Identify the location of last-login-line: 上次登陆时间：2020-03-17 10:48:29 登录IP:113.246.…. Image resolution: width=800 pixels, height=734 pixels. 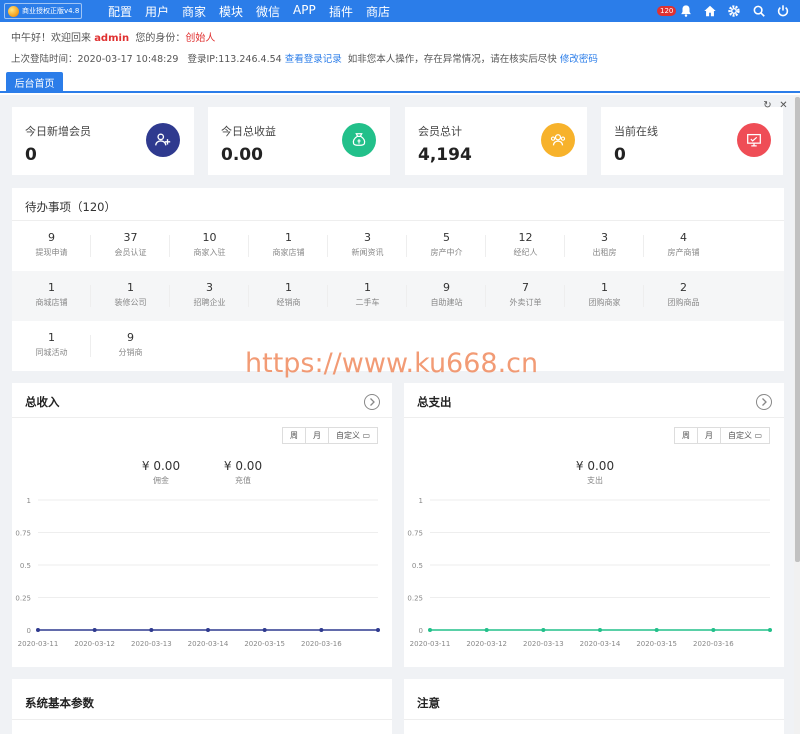
(304, 58).